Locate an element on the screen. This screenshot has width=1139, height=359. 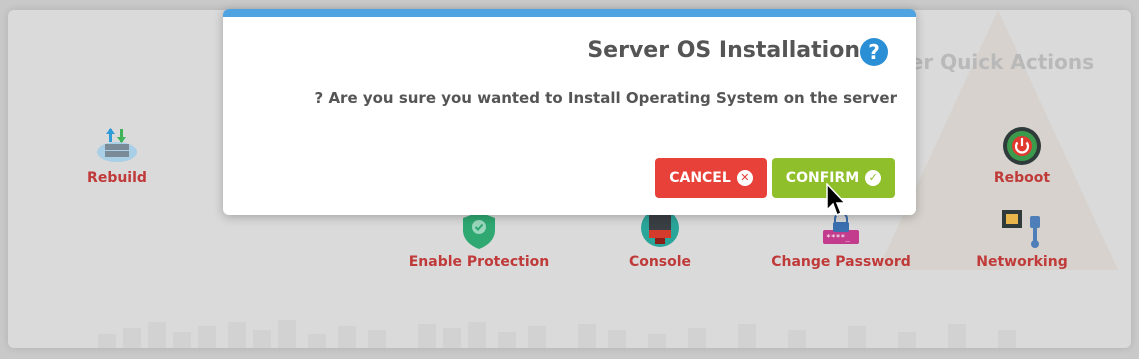
action-enable-protection: Enable Protection is located at coordinates (479, 240).